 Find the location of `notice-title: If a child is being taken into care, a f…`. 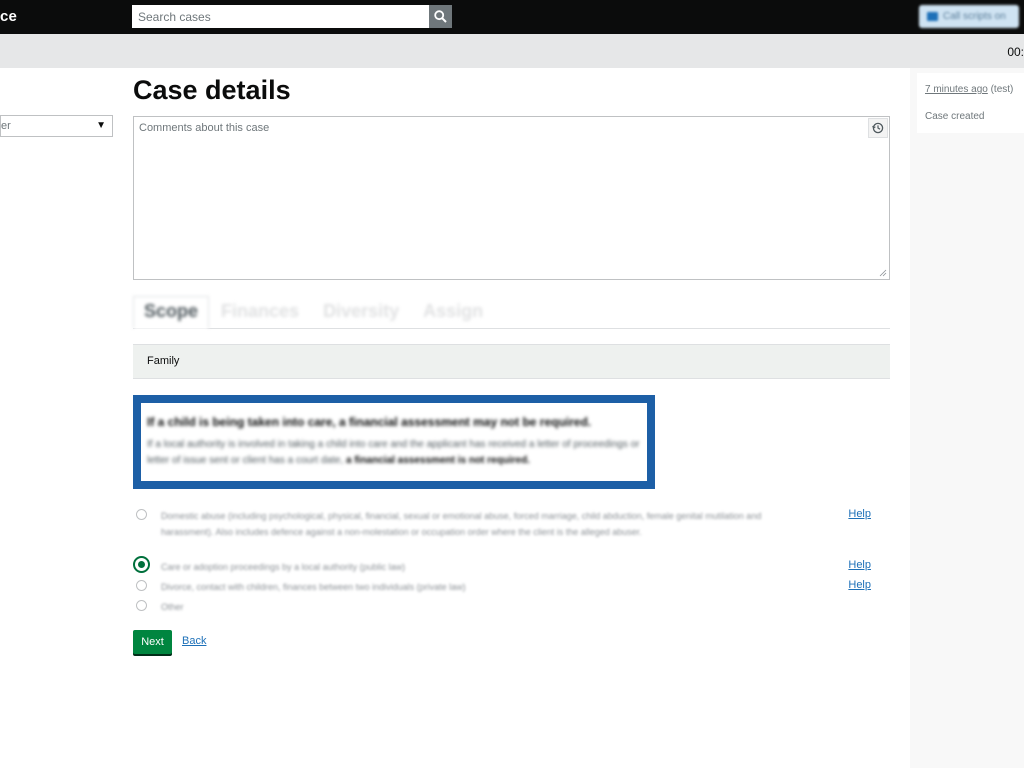

notice-title: If a child is being taken into care, a f… is located at coordinates (369, 422).